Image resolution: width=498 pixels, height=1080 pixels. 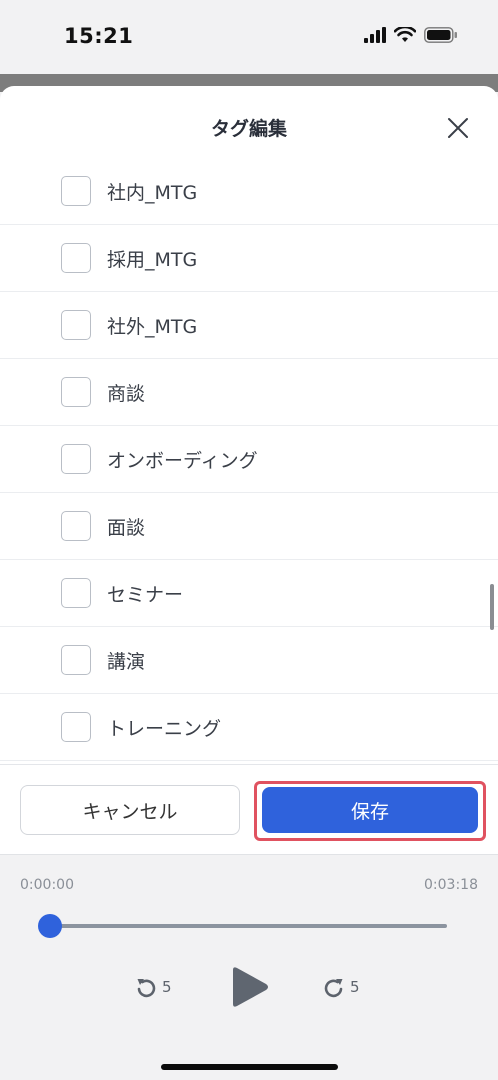 I want to click on home-area, so click(x=249, y=1059).